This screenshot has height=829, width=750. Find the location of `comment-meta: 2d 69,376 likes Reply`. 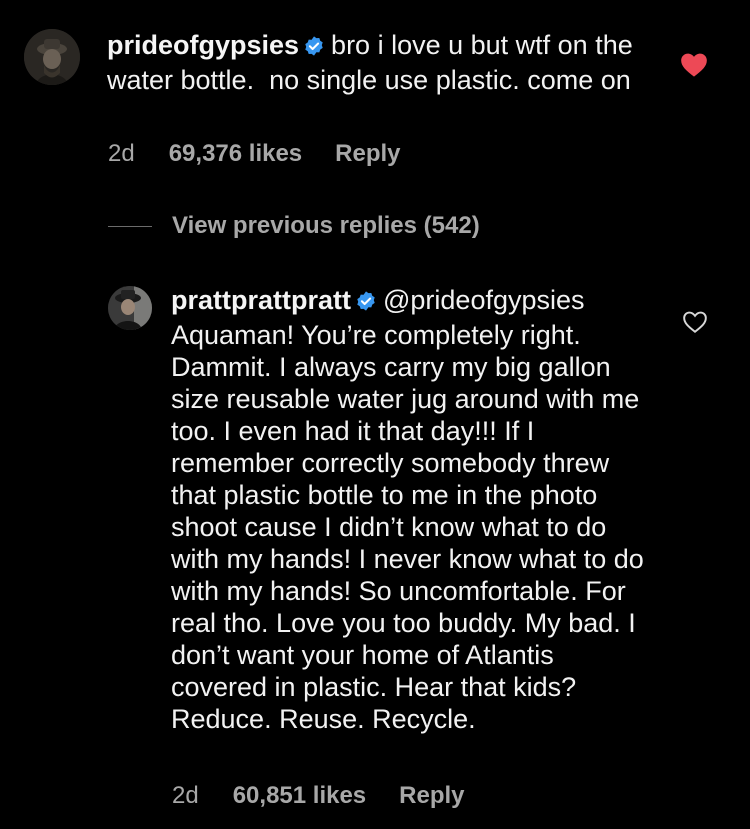

comment-meta: 2d 69,376 likes Reply is located at coordinates (254, 154).